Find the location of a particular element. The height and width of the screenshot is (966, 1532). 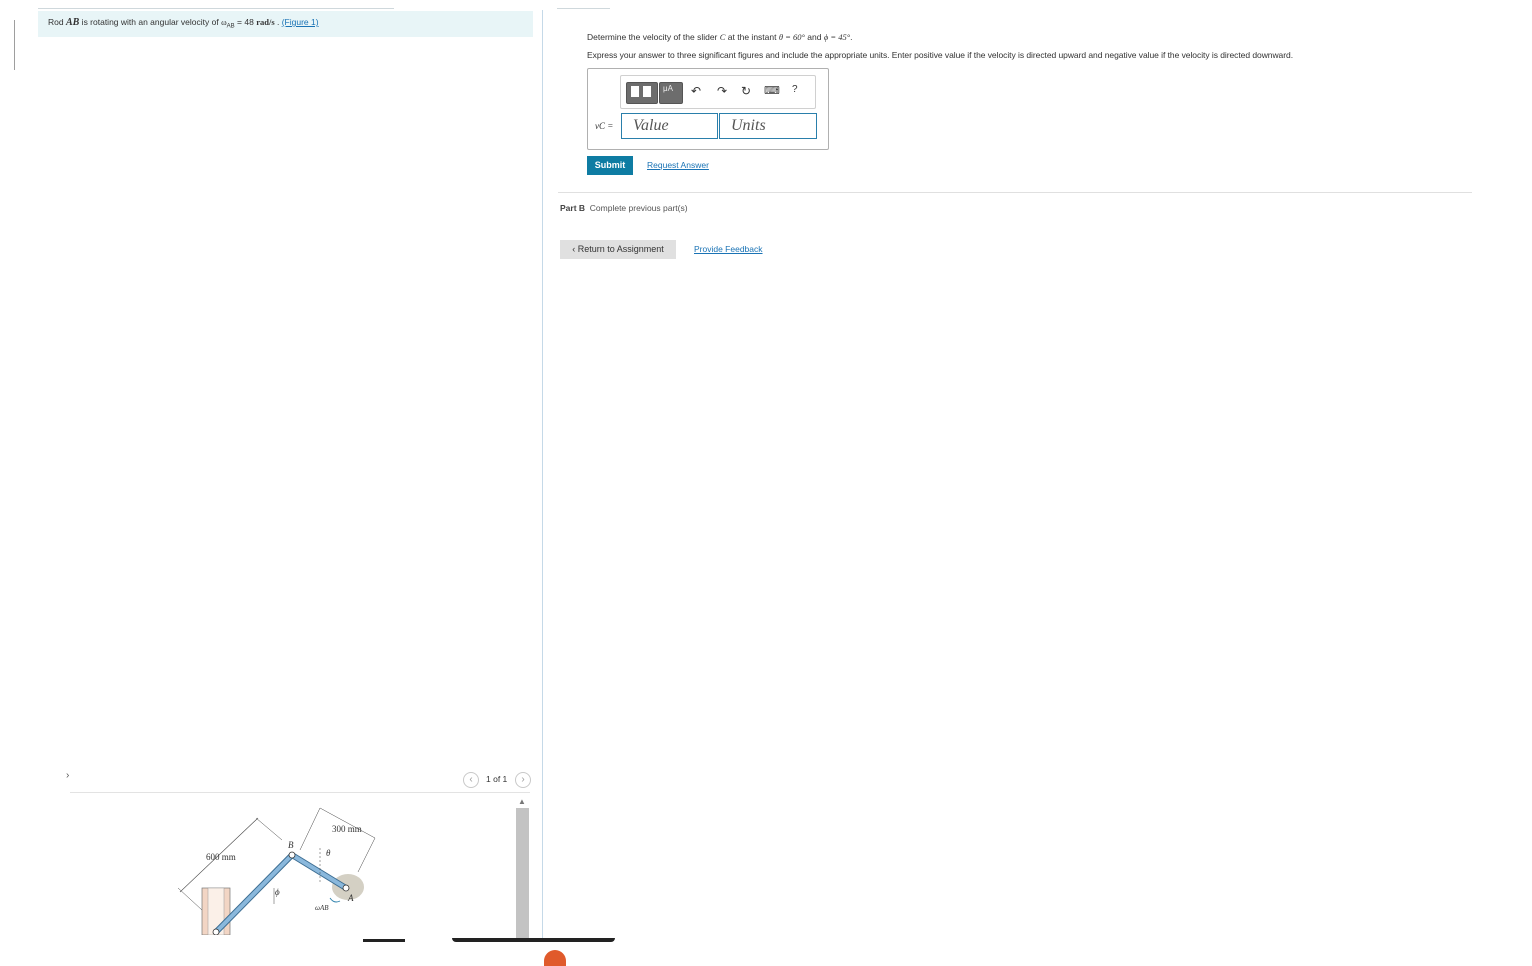

part-b-header: Part B Complete previous part(s) is located at coordinates (624, 208).